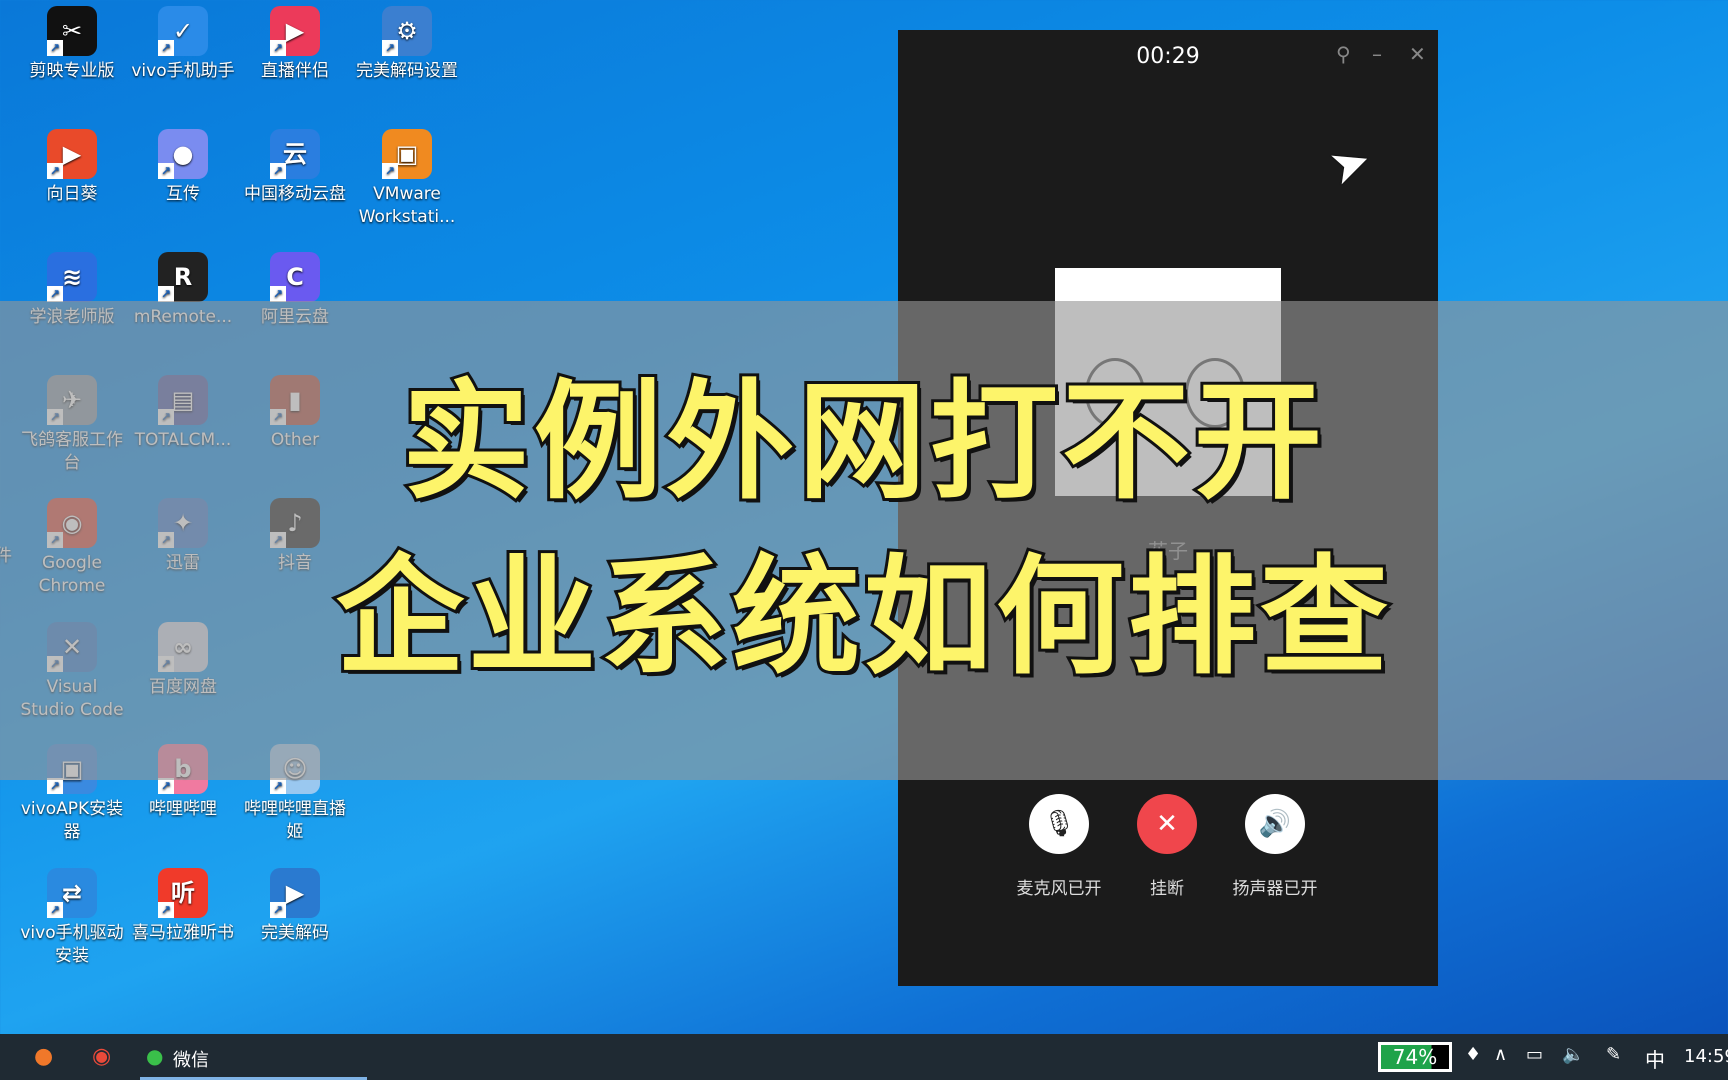 This screenshot has width=1728, height=1080. Describe the element at coordinates (72, 71) in the screenshot. I see `desktop-icon-label: 剪映专业版` at that location.